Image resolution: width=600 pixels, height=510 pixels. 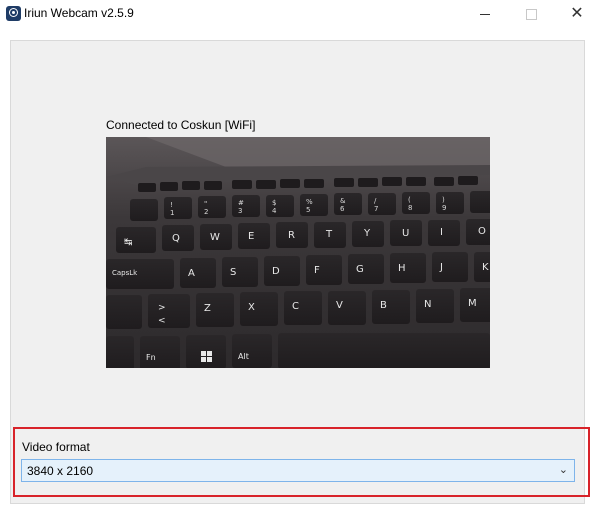 What do you see at coordinates (329, 234) in the screenshot?
I see `svg-text: T` at bounding box center [329, 234].